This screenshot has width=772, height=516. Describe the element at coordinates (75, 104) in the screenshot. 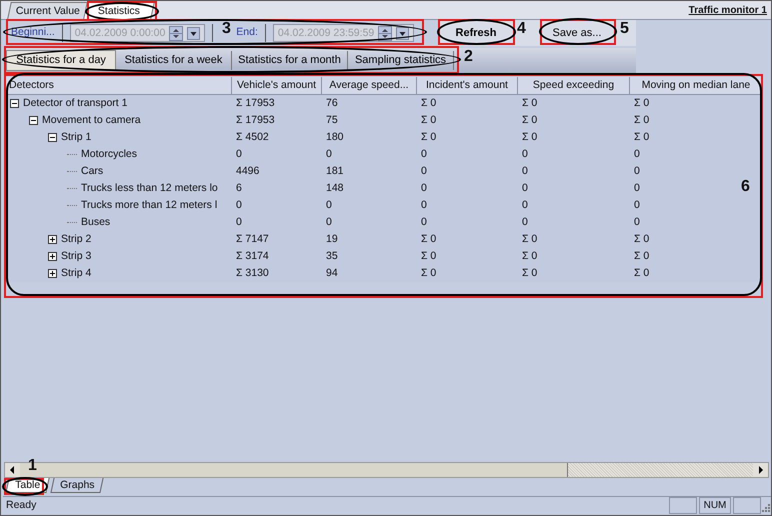

I see `tree-item-label: Detector of transport 1` at that location.